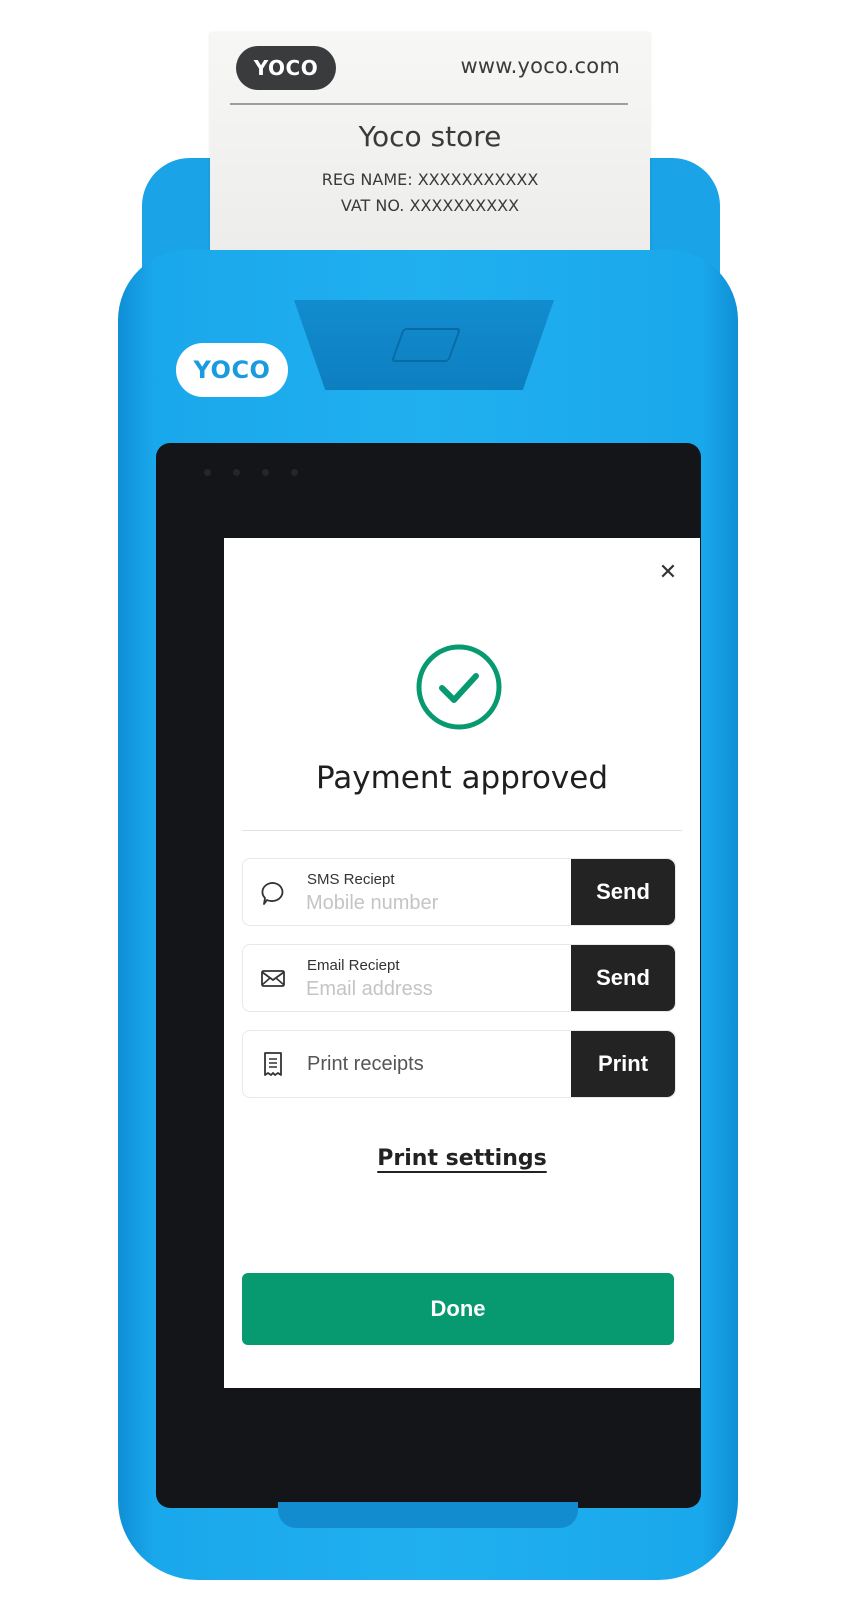 This screenshot has width=855, height=1620. I want to click on check-circle-icon, so click(459, 687).